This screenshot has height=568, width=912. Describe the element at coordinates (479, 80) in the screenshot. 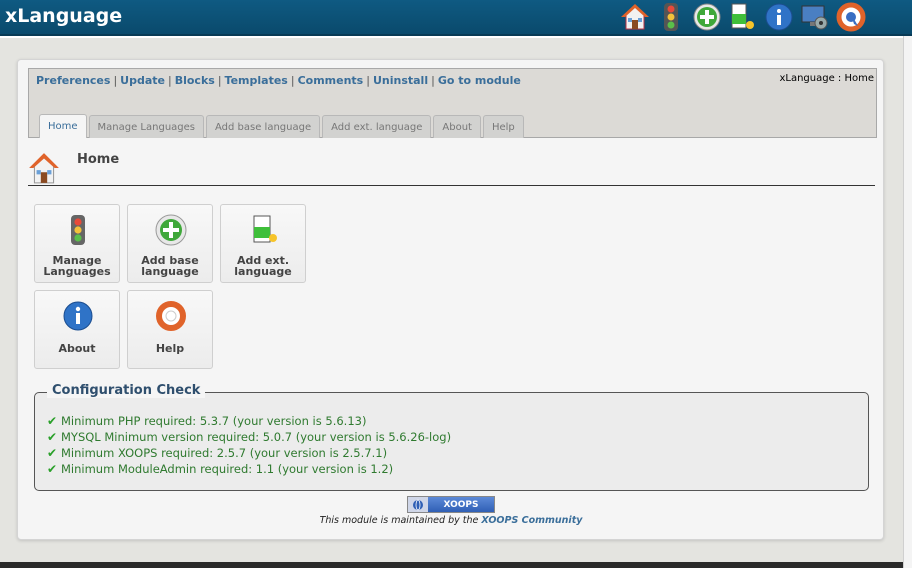

I see `link-go-to-module: Go to module` at that location.